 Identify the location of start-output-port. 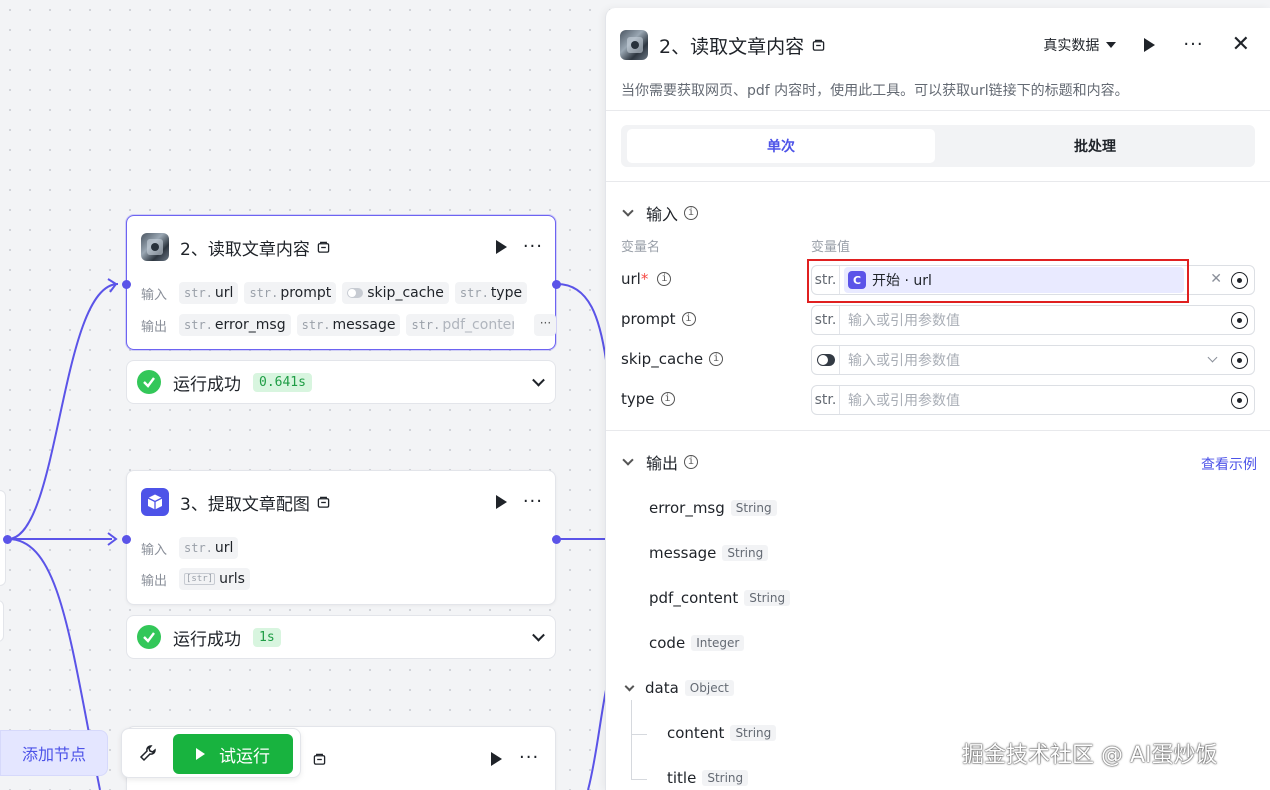
(7, 539).